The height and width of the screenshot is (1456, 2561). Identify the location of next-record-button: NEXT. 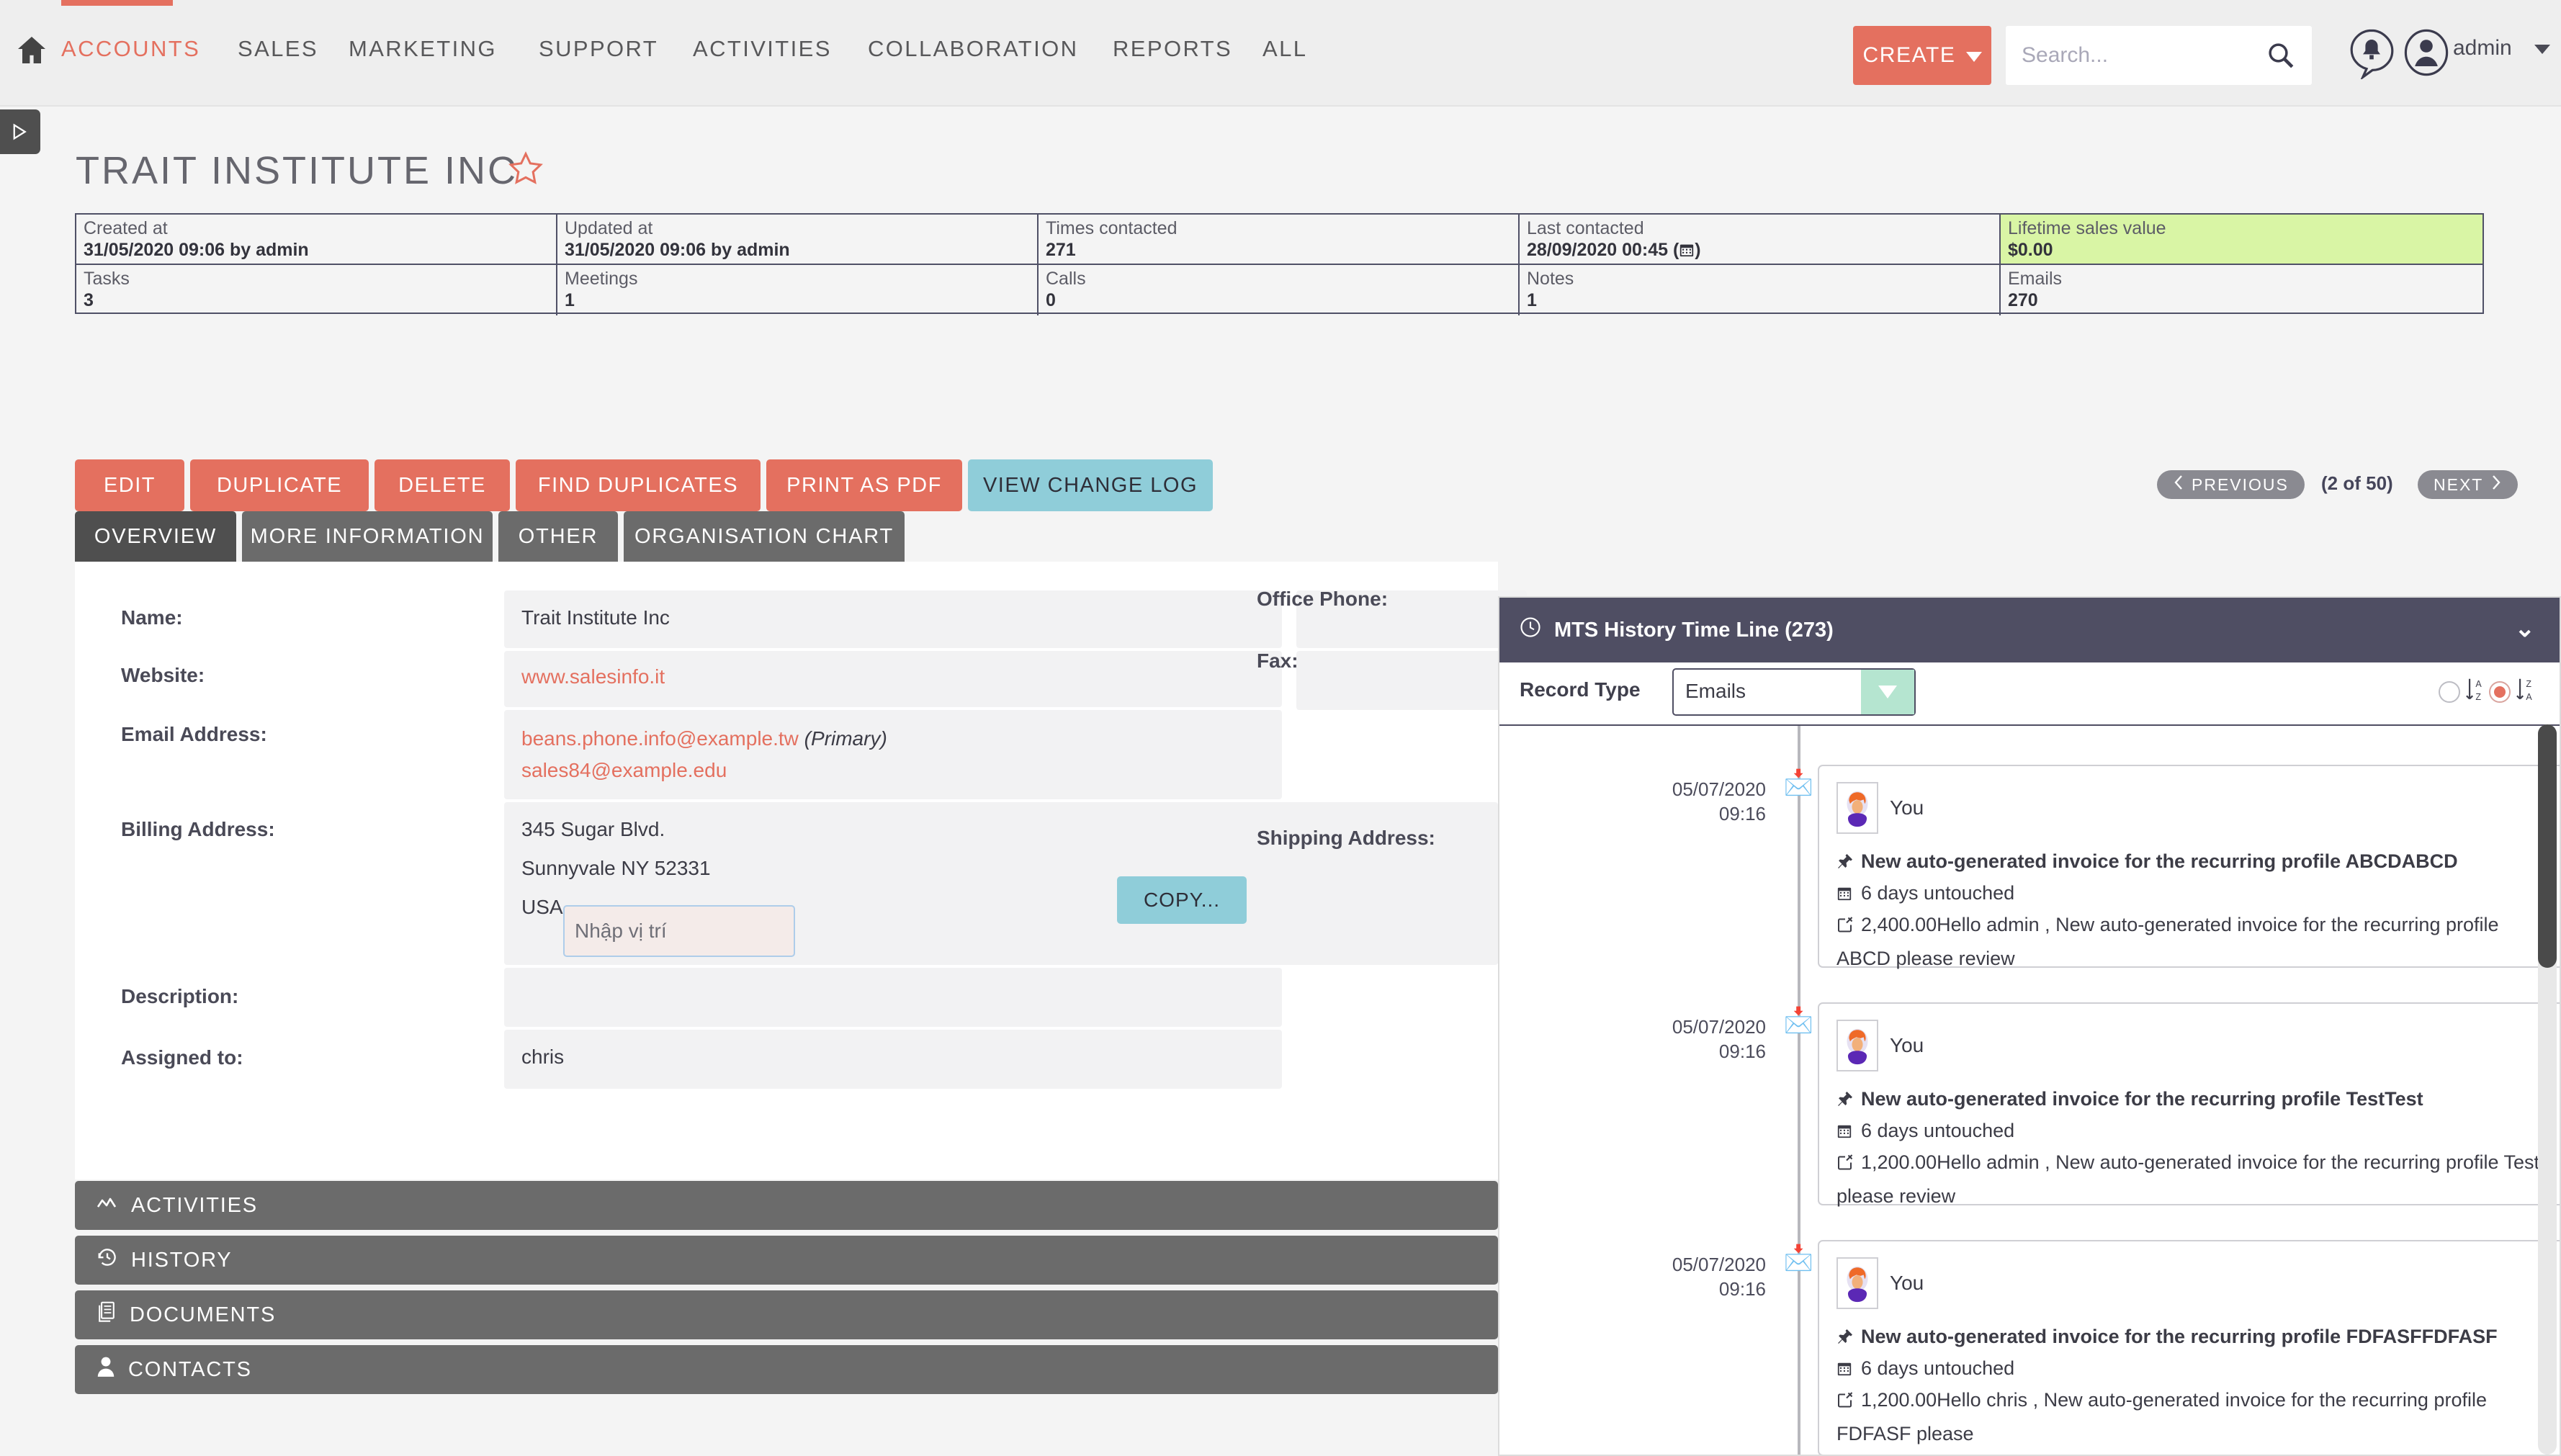
(2468, 485).